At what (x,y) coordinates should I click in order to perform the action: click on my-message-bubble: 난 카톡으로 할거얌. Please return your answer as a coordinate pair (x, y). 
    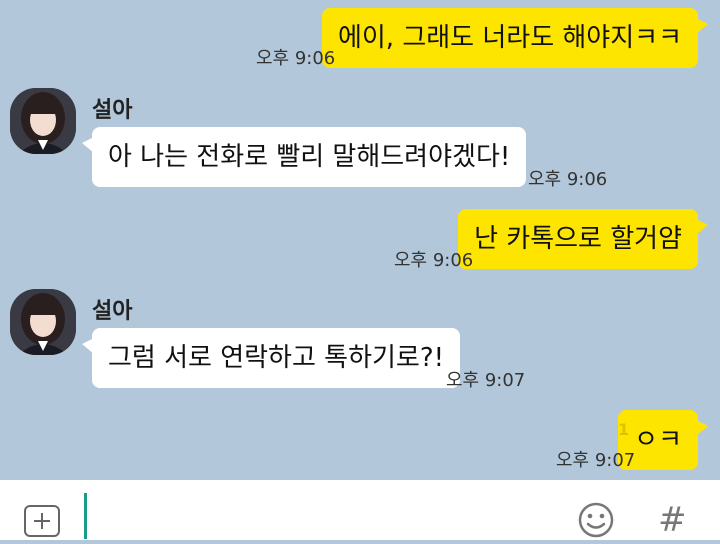
    Looking at the image, I should click on (583, 239).